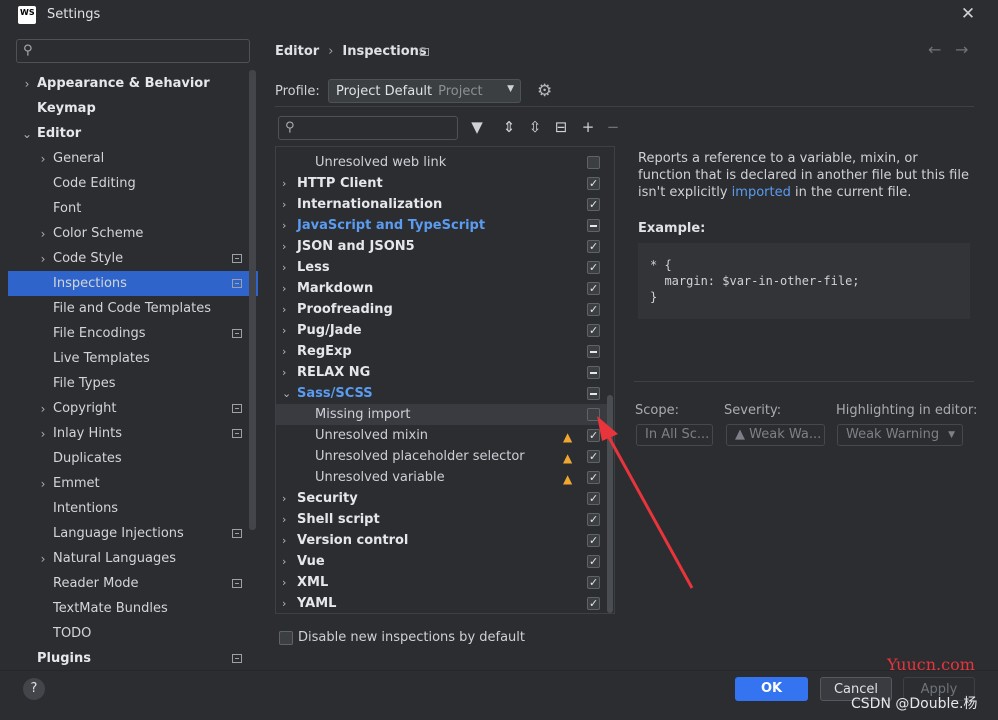 The height and width of the screenshot is (720, 998). What do you see at coordinates (440, 162) in the screenshot?
I see `inspection-row: Unresolved web link` at bounding box center [440, 162].